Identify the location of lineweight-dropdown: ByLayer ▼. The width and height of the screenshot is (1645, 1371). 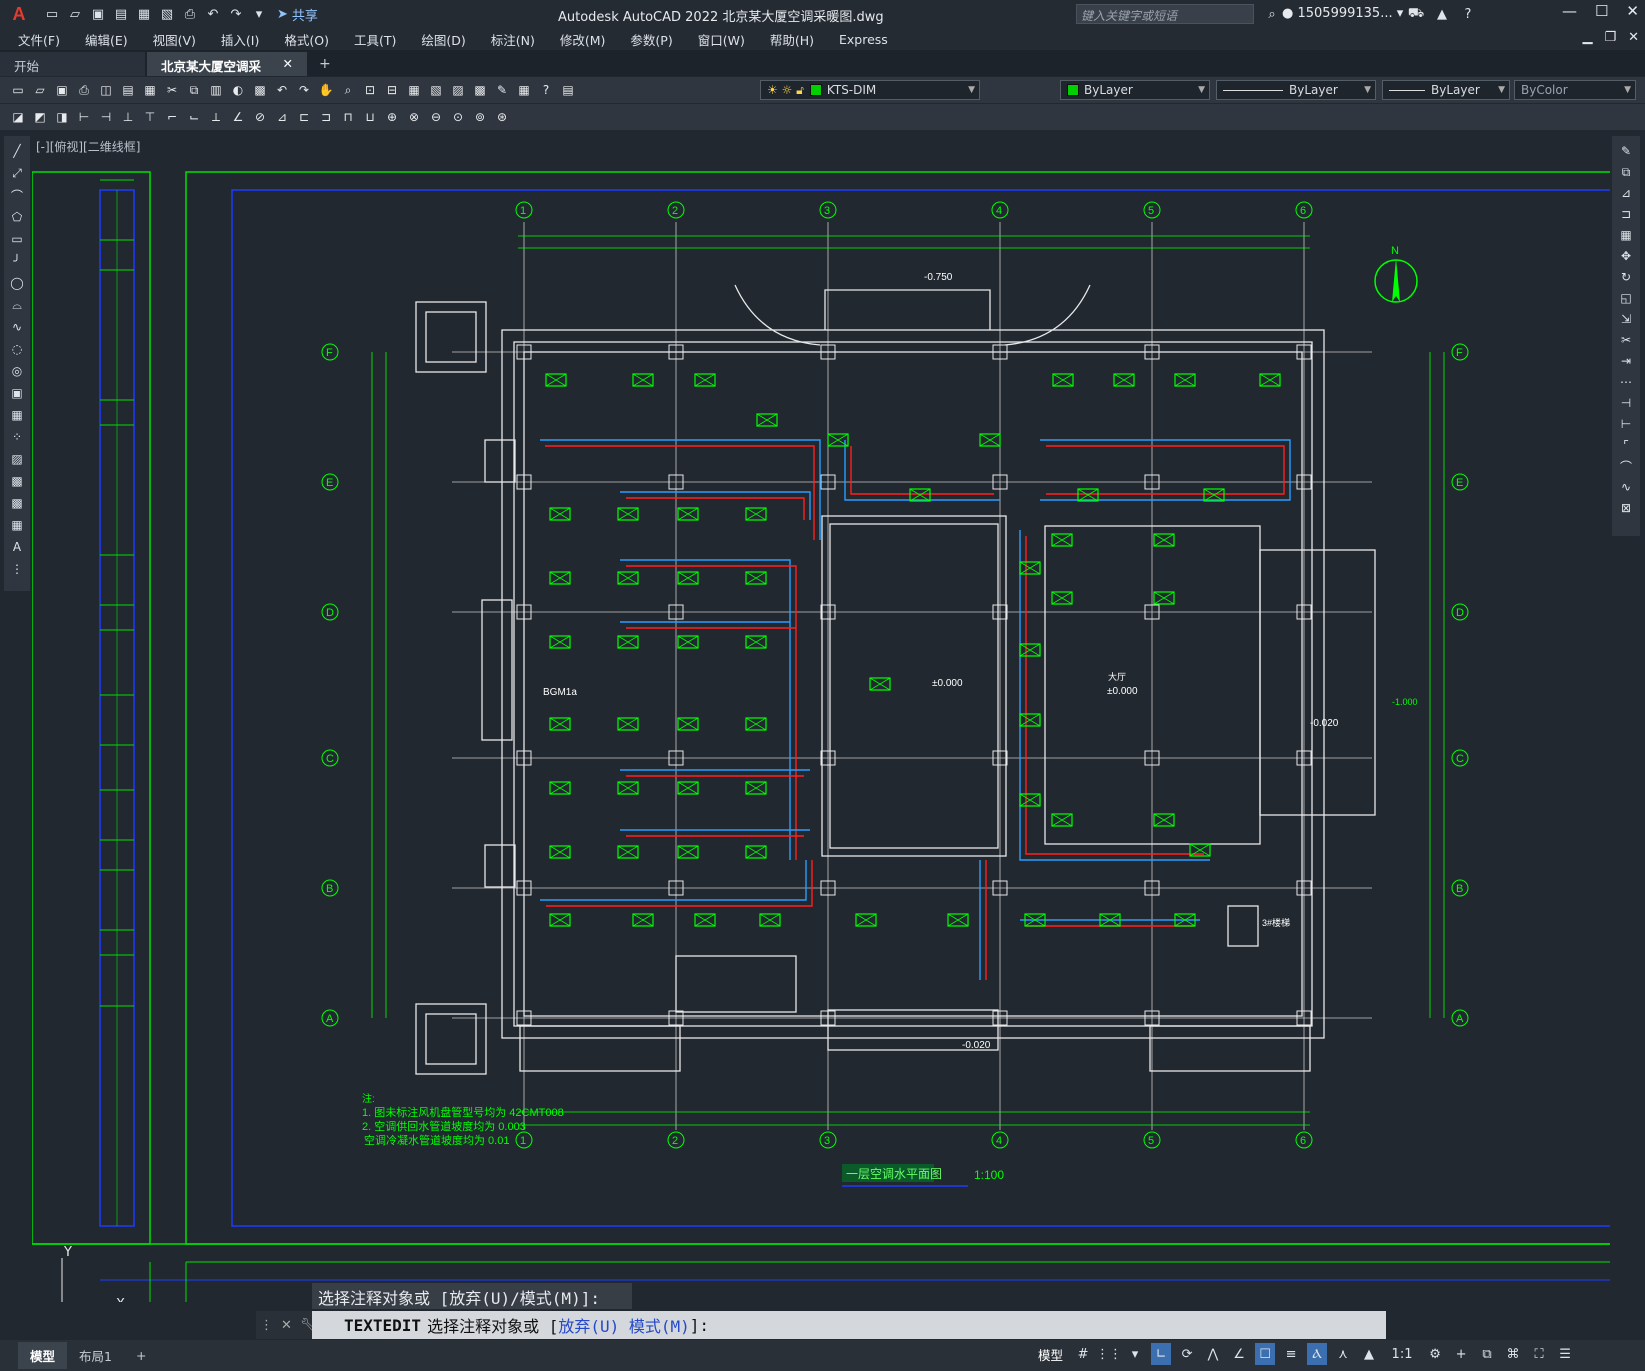
(1446, 90).